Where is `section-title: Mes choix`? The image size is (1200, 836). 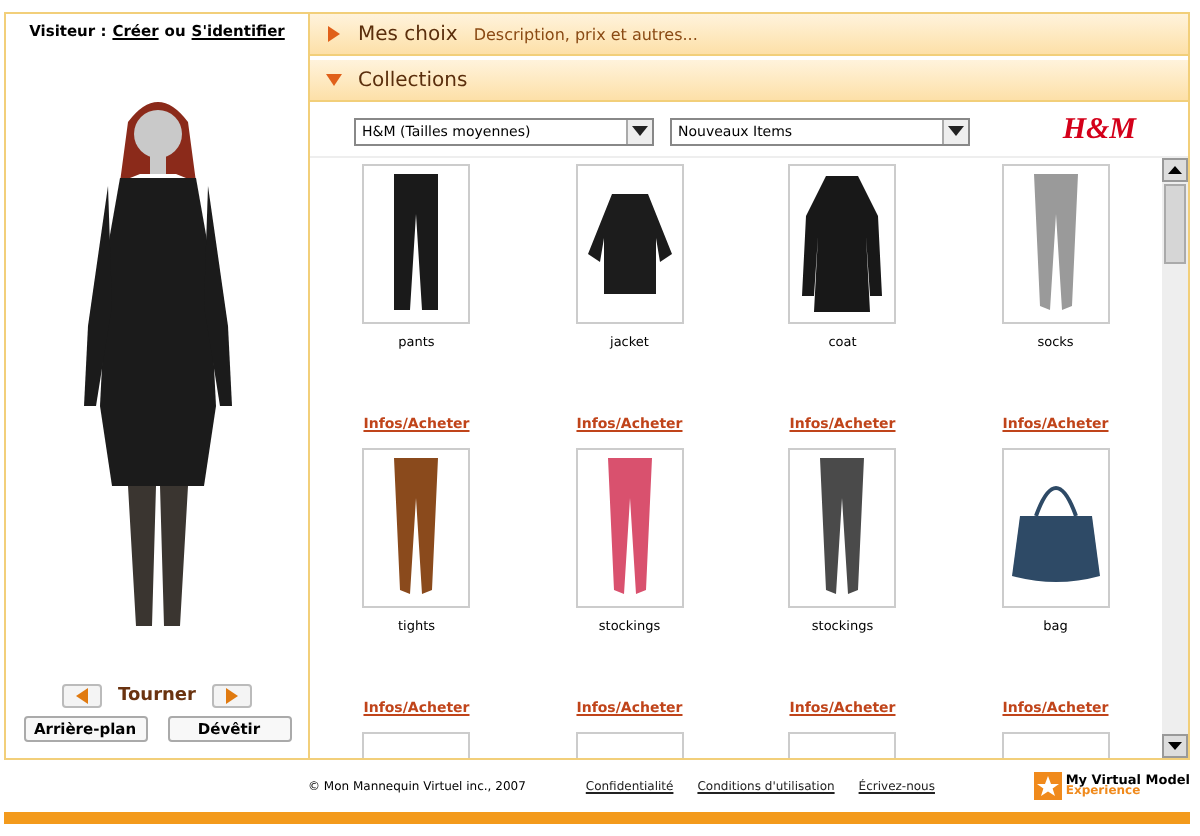
section-title: Mes choix is located at coordinates (408, 34).